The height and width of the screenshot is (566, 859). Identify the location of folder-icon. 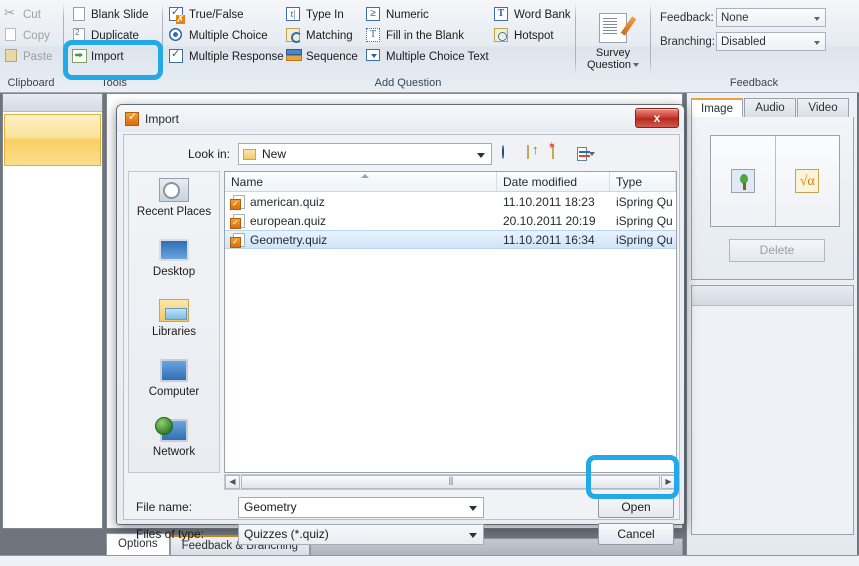
(249, 154).